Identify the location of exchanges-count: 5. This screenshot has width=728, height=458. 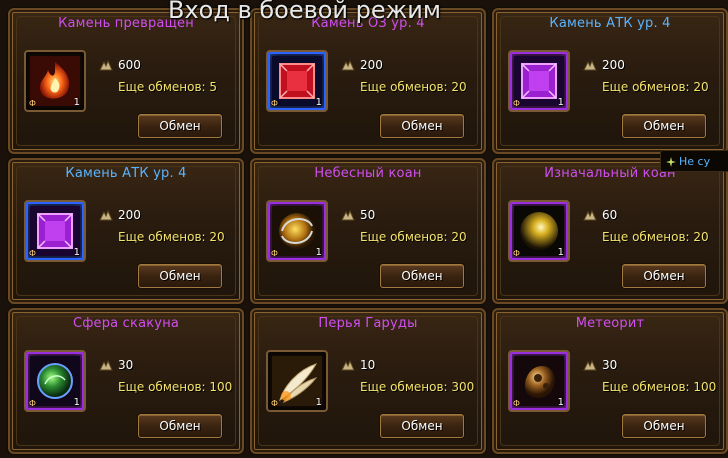
(213, 87).